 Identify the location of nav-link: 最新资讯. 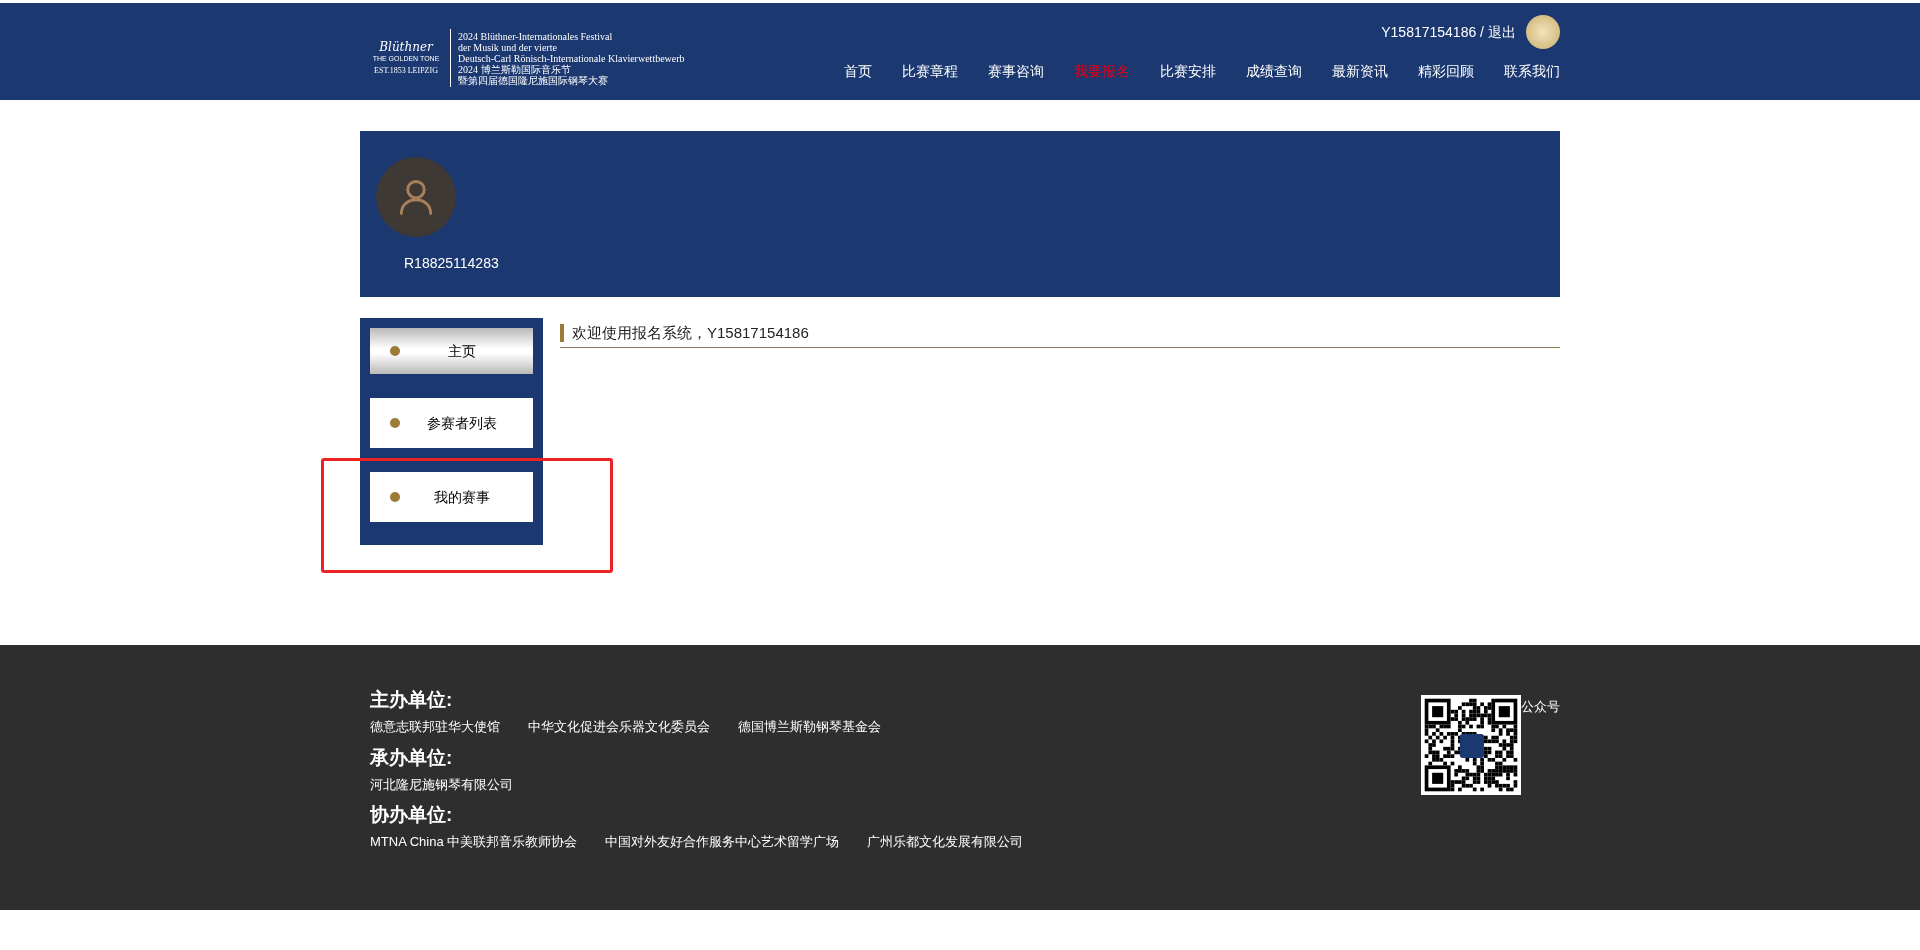
(1360, 71).